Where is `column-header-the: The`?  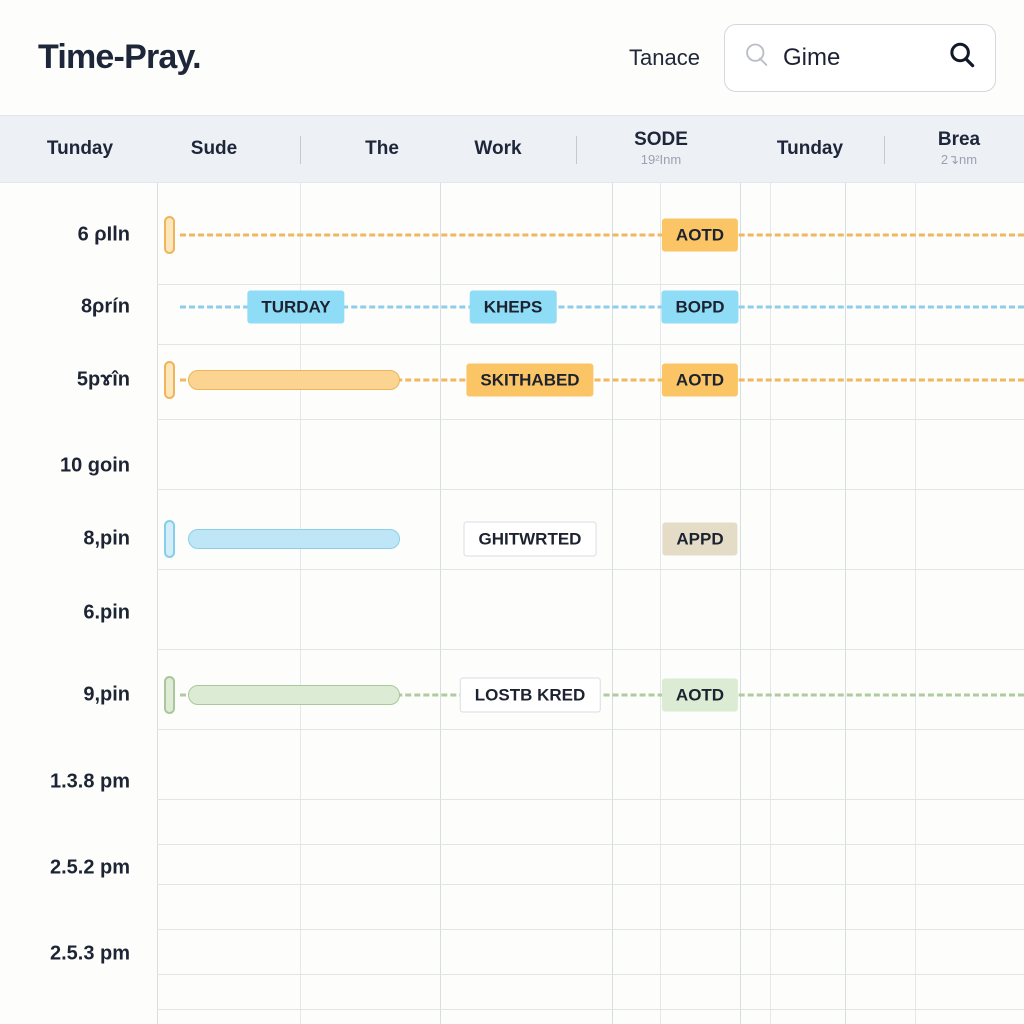 column-header-the: The is located at coordinates (382, 149).